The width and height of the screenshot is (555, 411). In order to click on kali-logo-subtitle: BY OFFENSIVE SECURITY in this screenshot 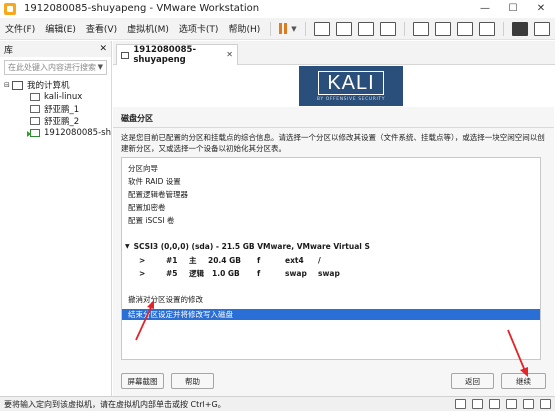, I will do `click(351, 99)`.